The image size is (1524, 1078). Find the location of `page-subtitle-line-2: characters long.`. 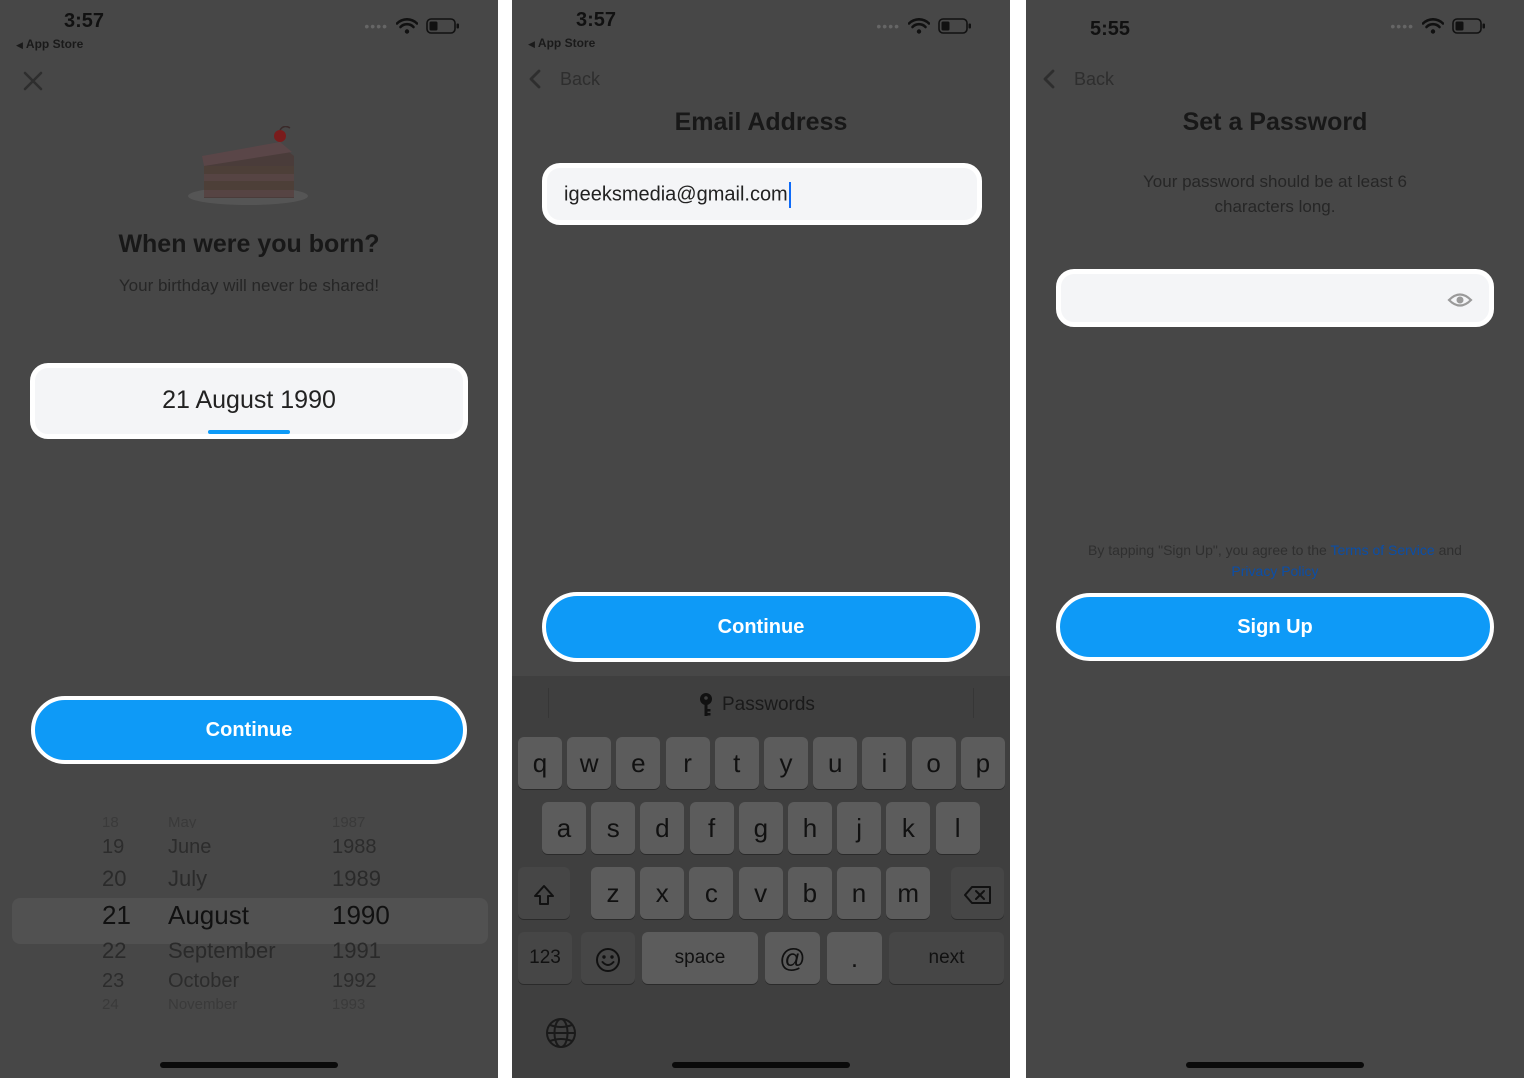

page-subtitle-line-2: characters long. is located at coordinates (1275, 206).